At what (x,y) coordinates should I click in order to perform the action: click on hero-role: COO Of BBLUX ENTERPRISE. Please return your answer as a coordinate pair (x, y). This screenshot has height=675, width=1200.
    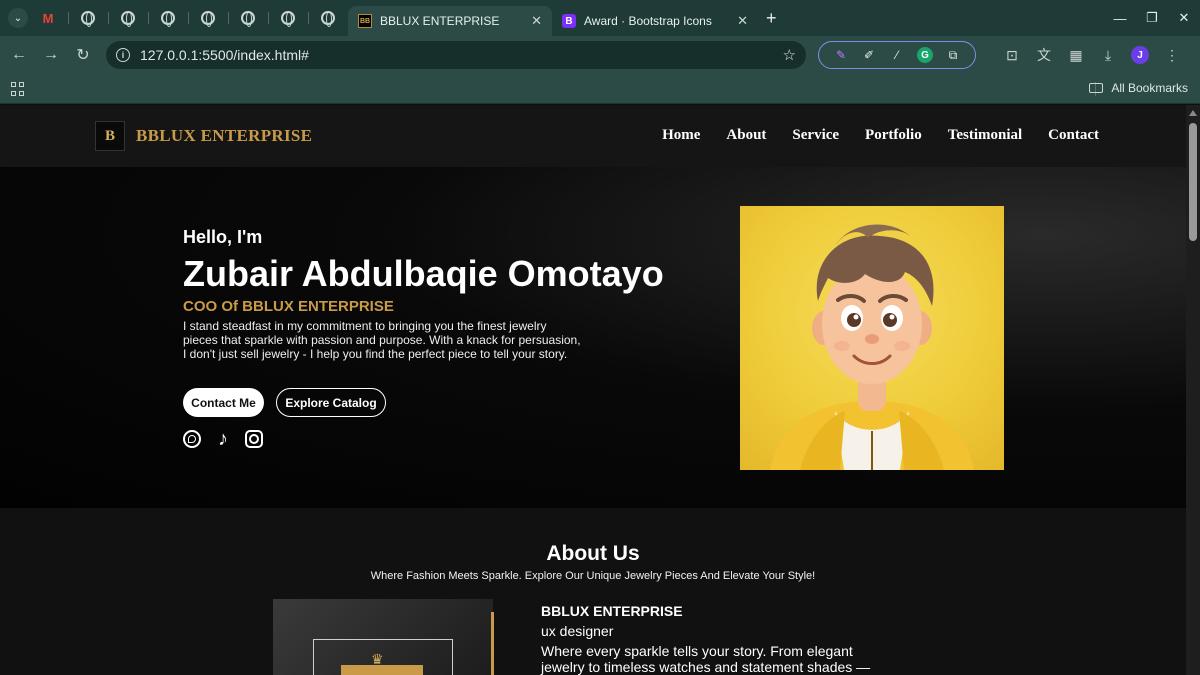
    Looking at the image, I should click on (288, 306).